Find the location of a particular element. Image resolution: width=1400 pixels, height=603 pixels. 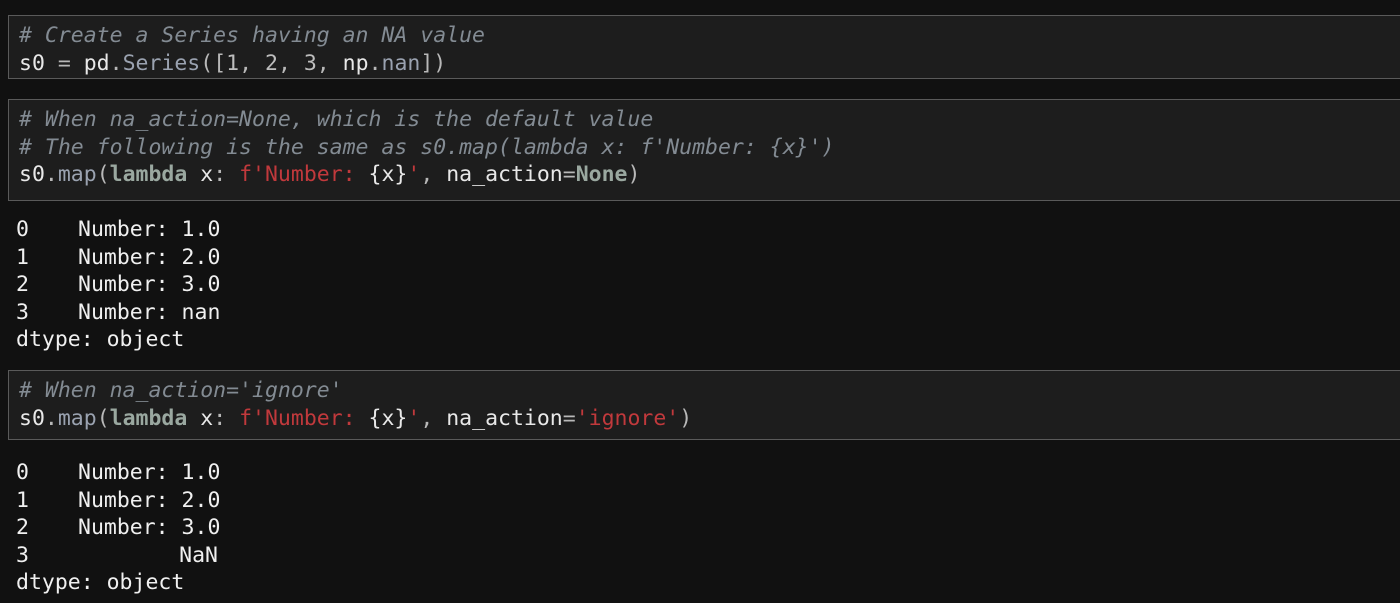

code-comment: # Create a Series having an NA value is located at coordinates (252, 35).